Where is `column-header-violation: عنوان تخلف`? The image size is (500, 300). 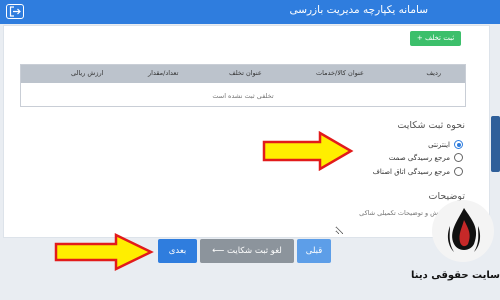 column-header-violation: عنوان تخلف is located at coordinates (245, 73).